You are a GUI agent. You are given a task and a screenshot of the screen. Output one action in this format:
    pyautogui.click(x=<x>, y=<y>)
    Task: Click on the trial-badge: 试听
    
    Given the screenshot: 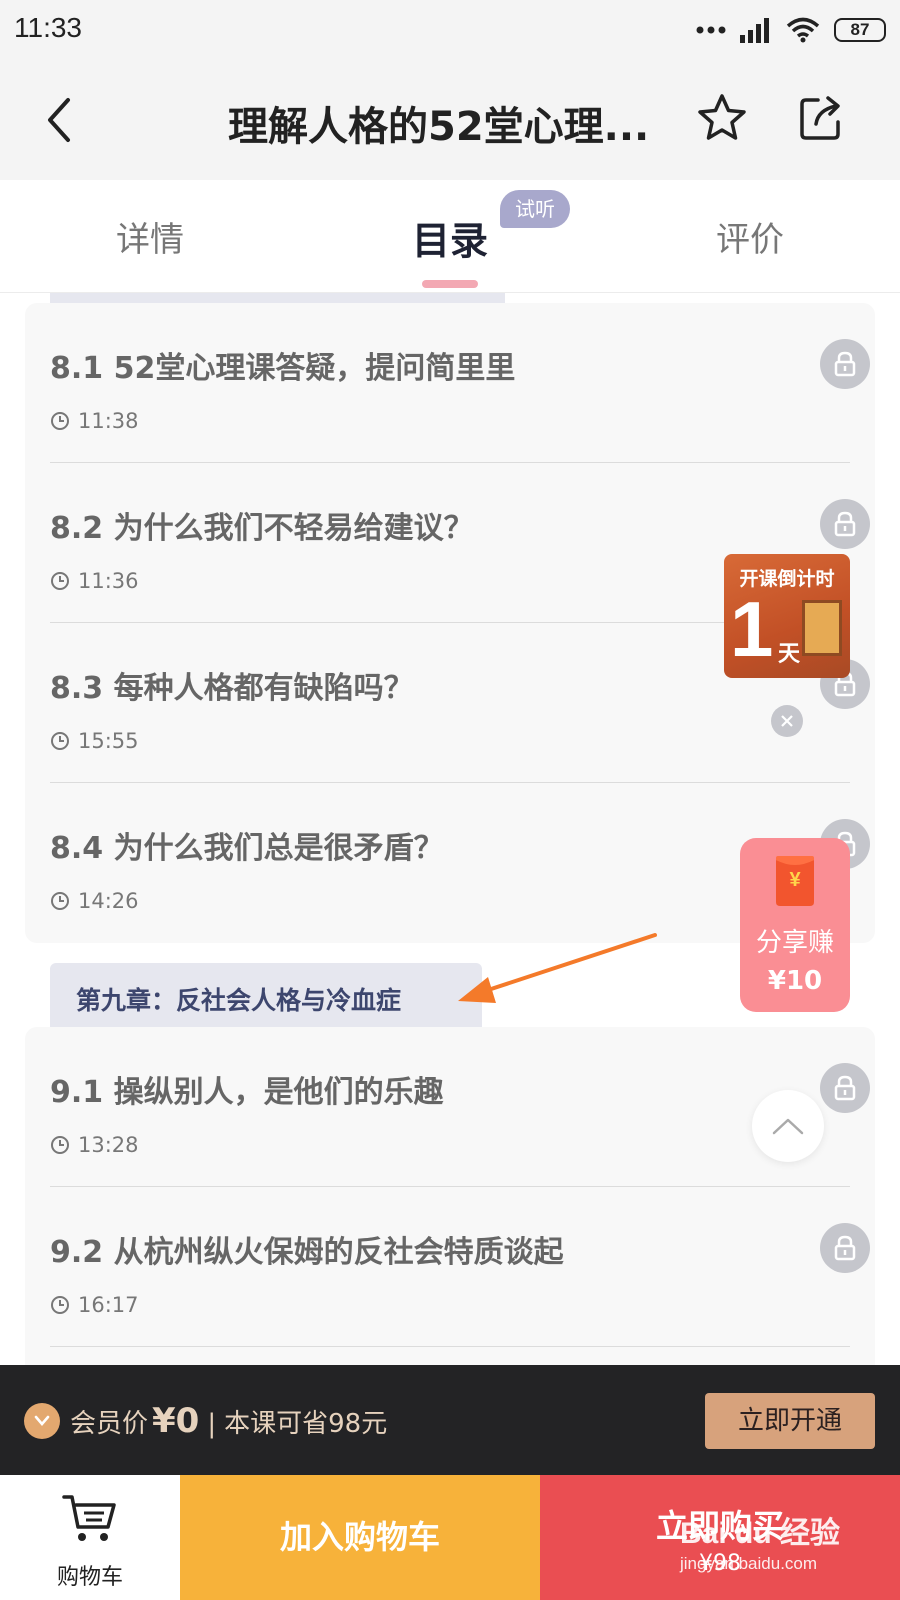 What is the action you would take?
    pyautogui.click(x=535, y=209)
    